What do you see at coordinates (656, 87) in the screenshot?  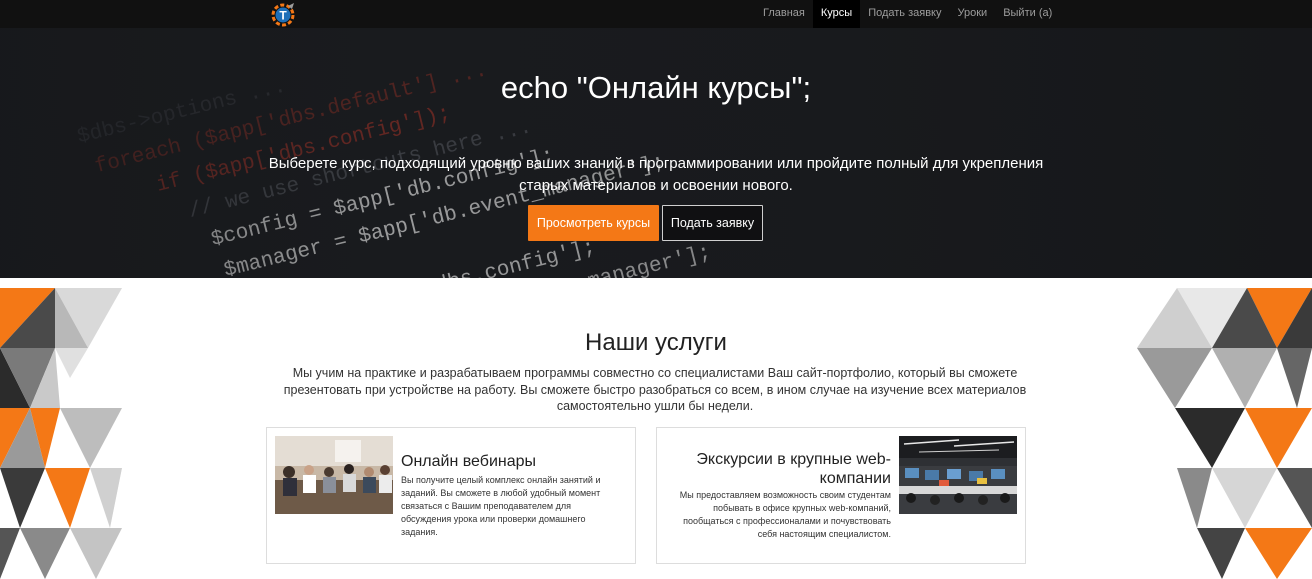 I see `hero-title: echo "Онлайн курсы";` at bounding box center [656, 87].